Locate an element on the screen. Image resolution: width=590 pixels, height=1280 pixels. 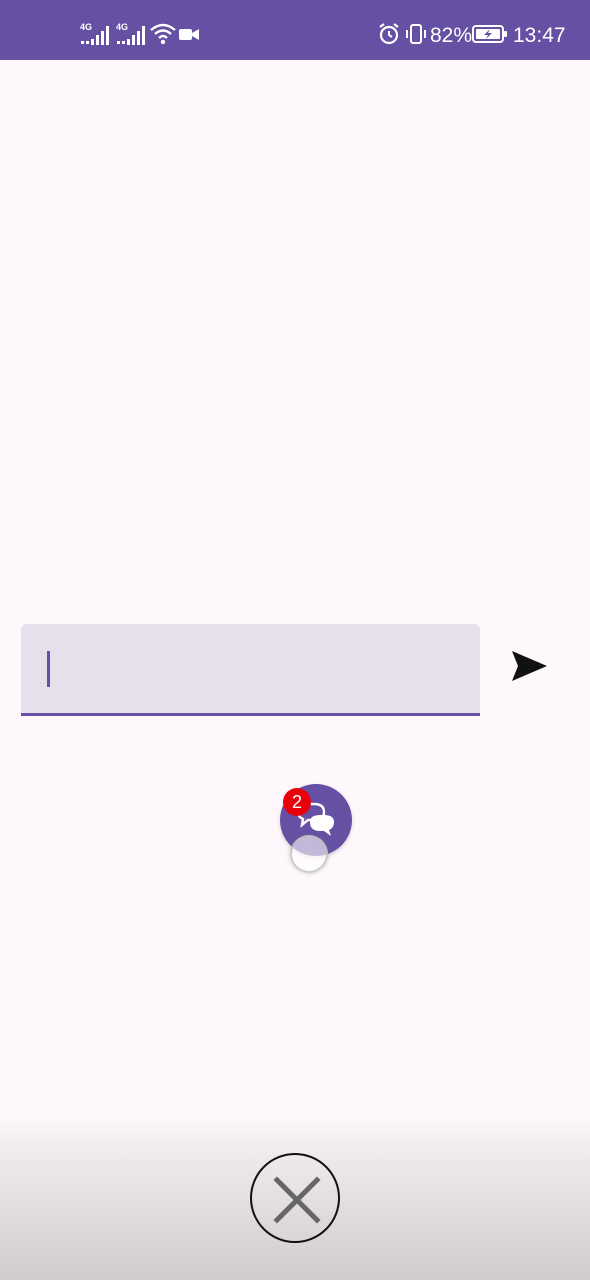
battery-charging-icon is located at coordinates (490, 35).